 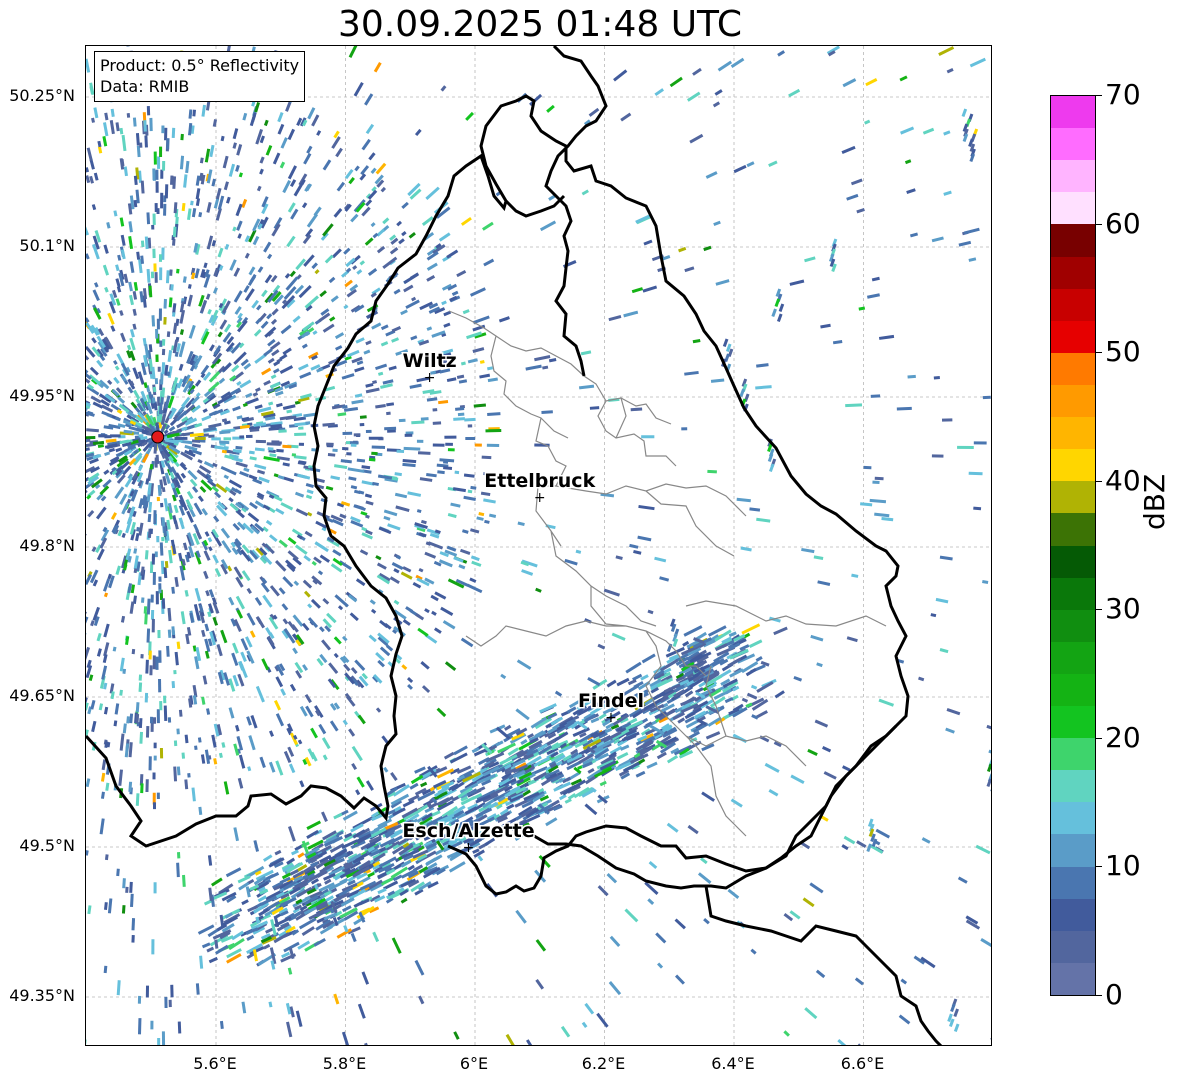 I want to click on colorbar-tick-label: 70, so click(x=1123, y=94).